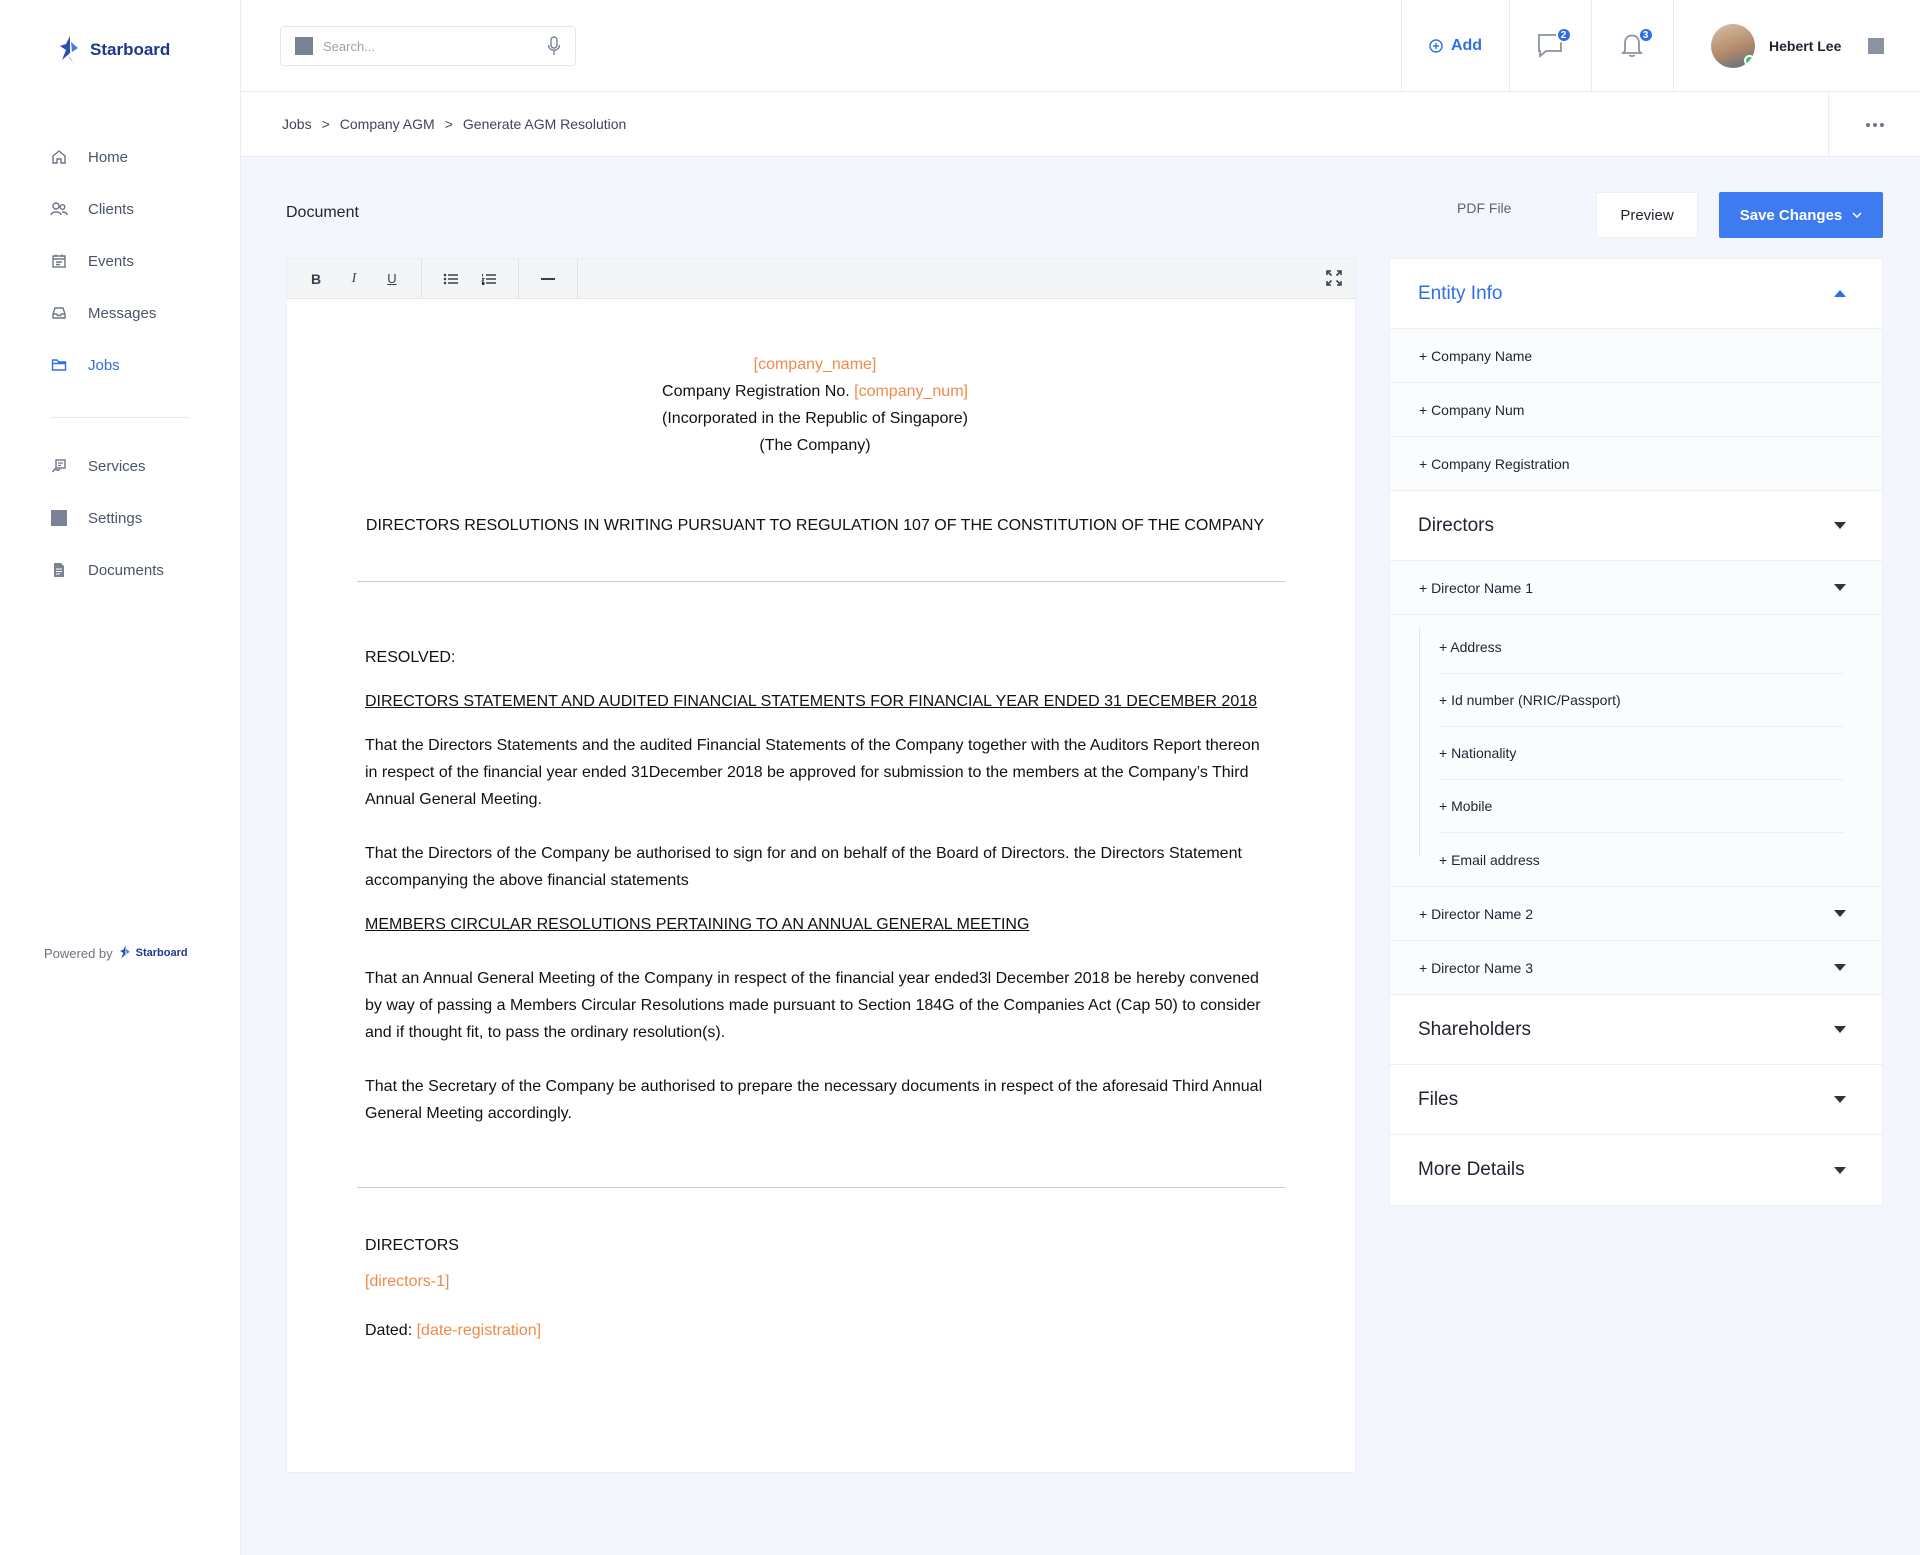  Describe the element at coordinates (125, 518) in the screenshot. I see `sidebar-item-settings: Settings` at that location.